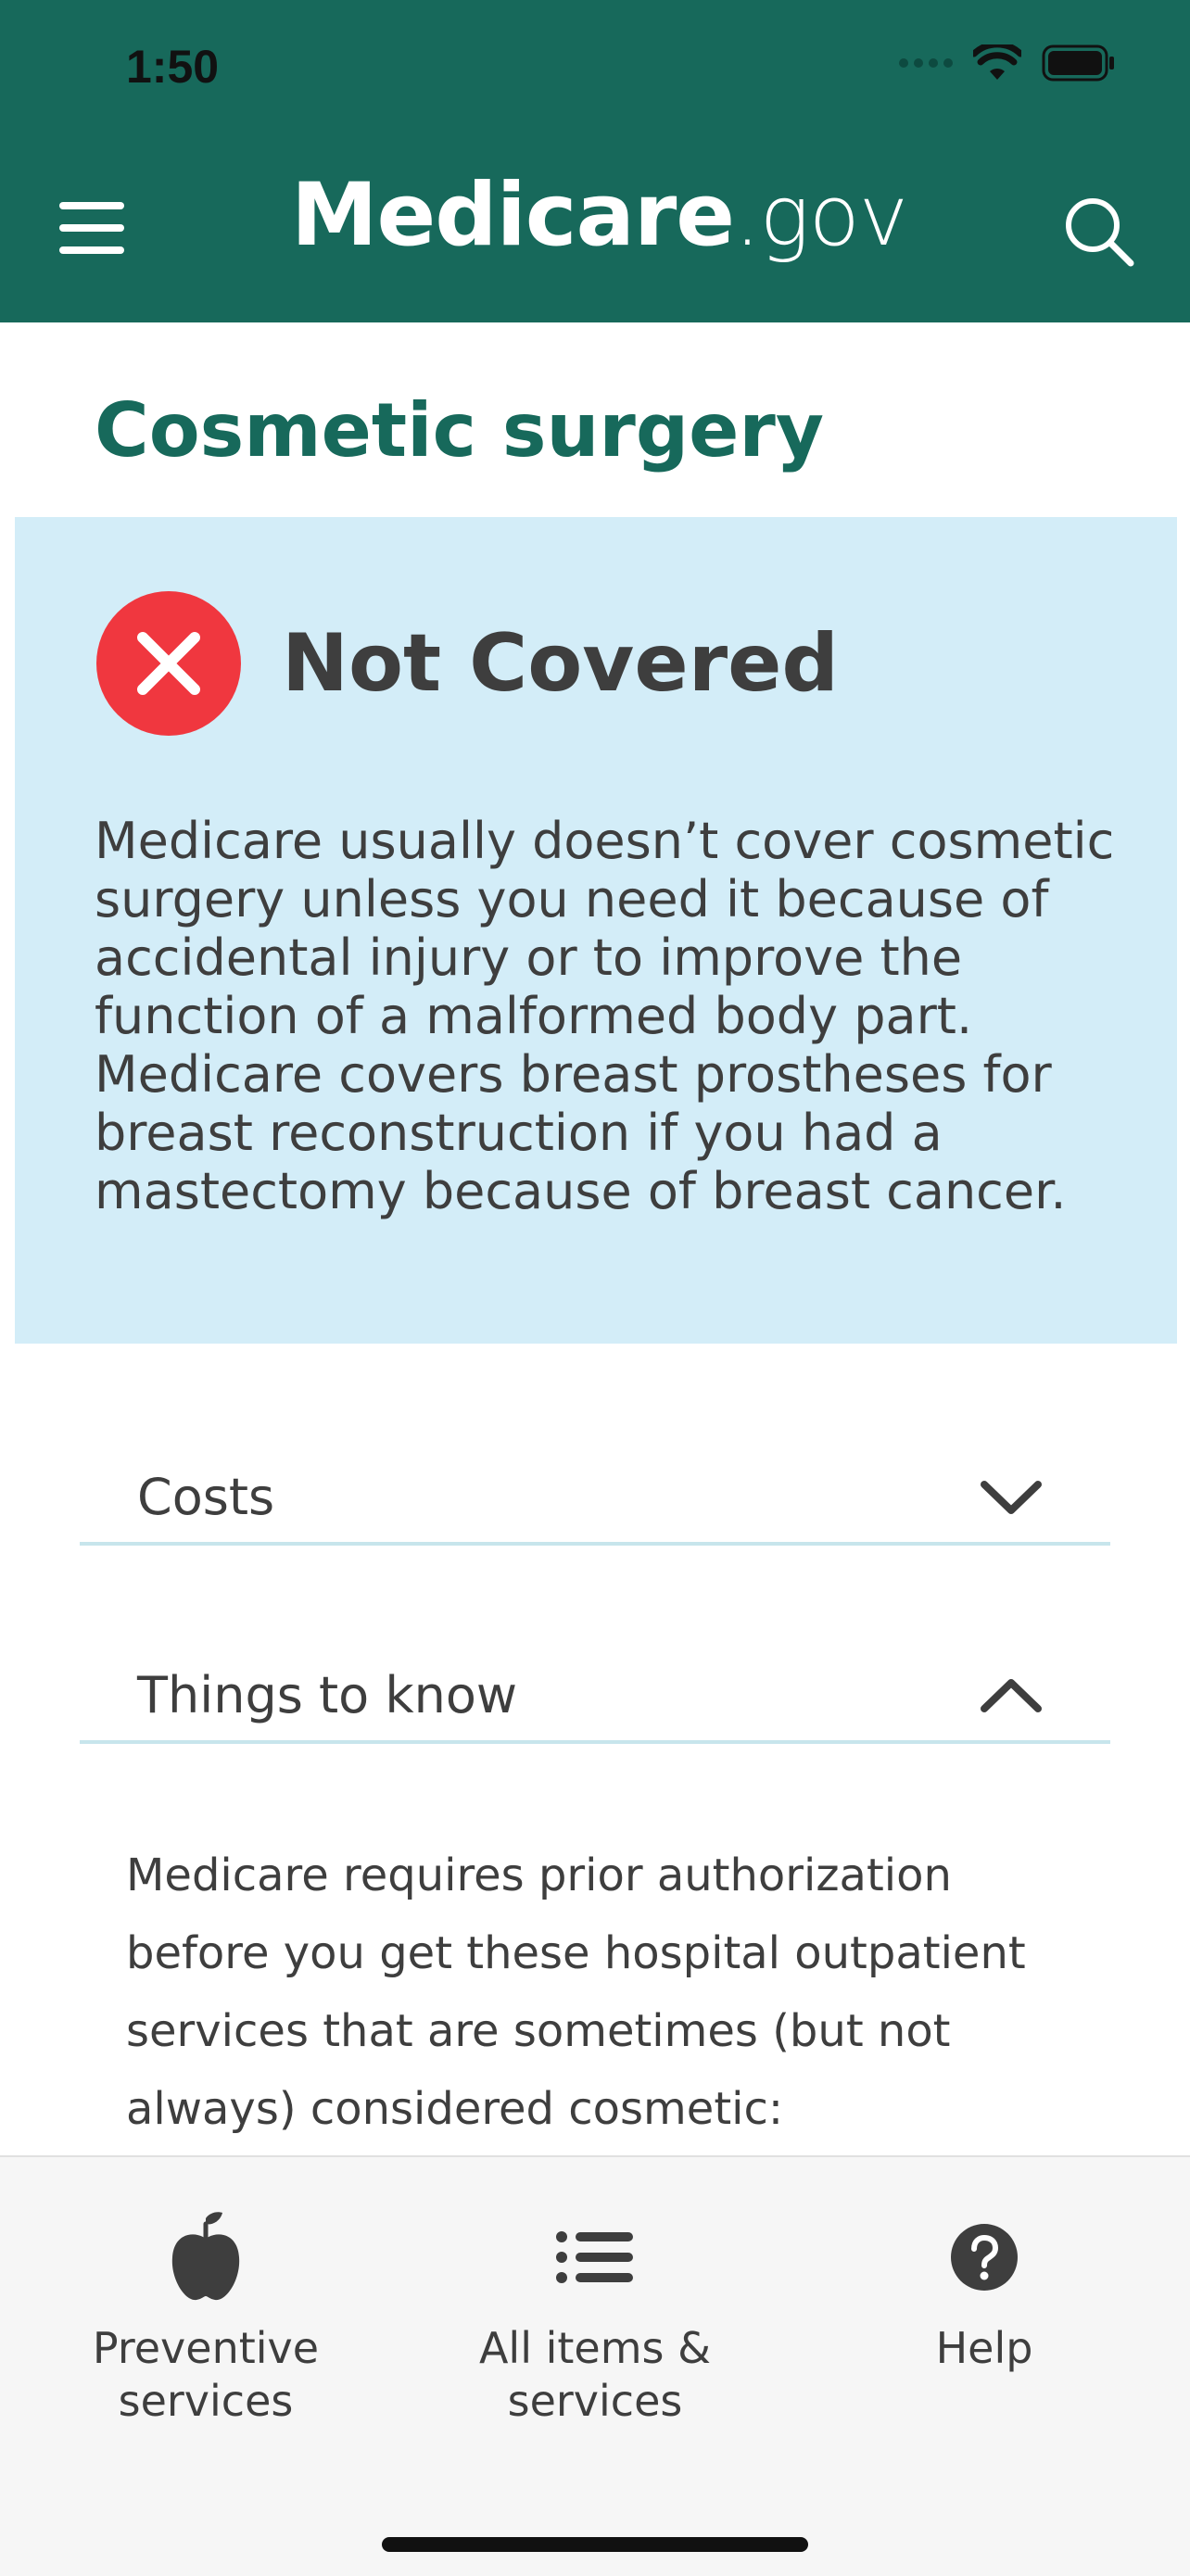 This screenshot has height=2576, width=1190. I want to click on tab-label: All items & services, so click(595, 2374).